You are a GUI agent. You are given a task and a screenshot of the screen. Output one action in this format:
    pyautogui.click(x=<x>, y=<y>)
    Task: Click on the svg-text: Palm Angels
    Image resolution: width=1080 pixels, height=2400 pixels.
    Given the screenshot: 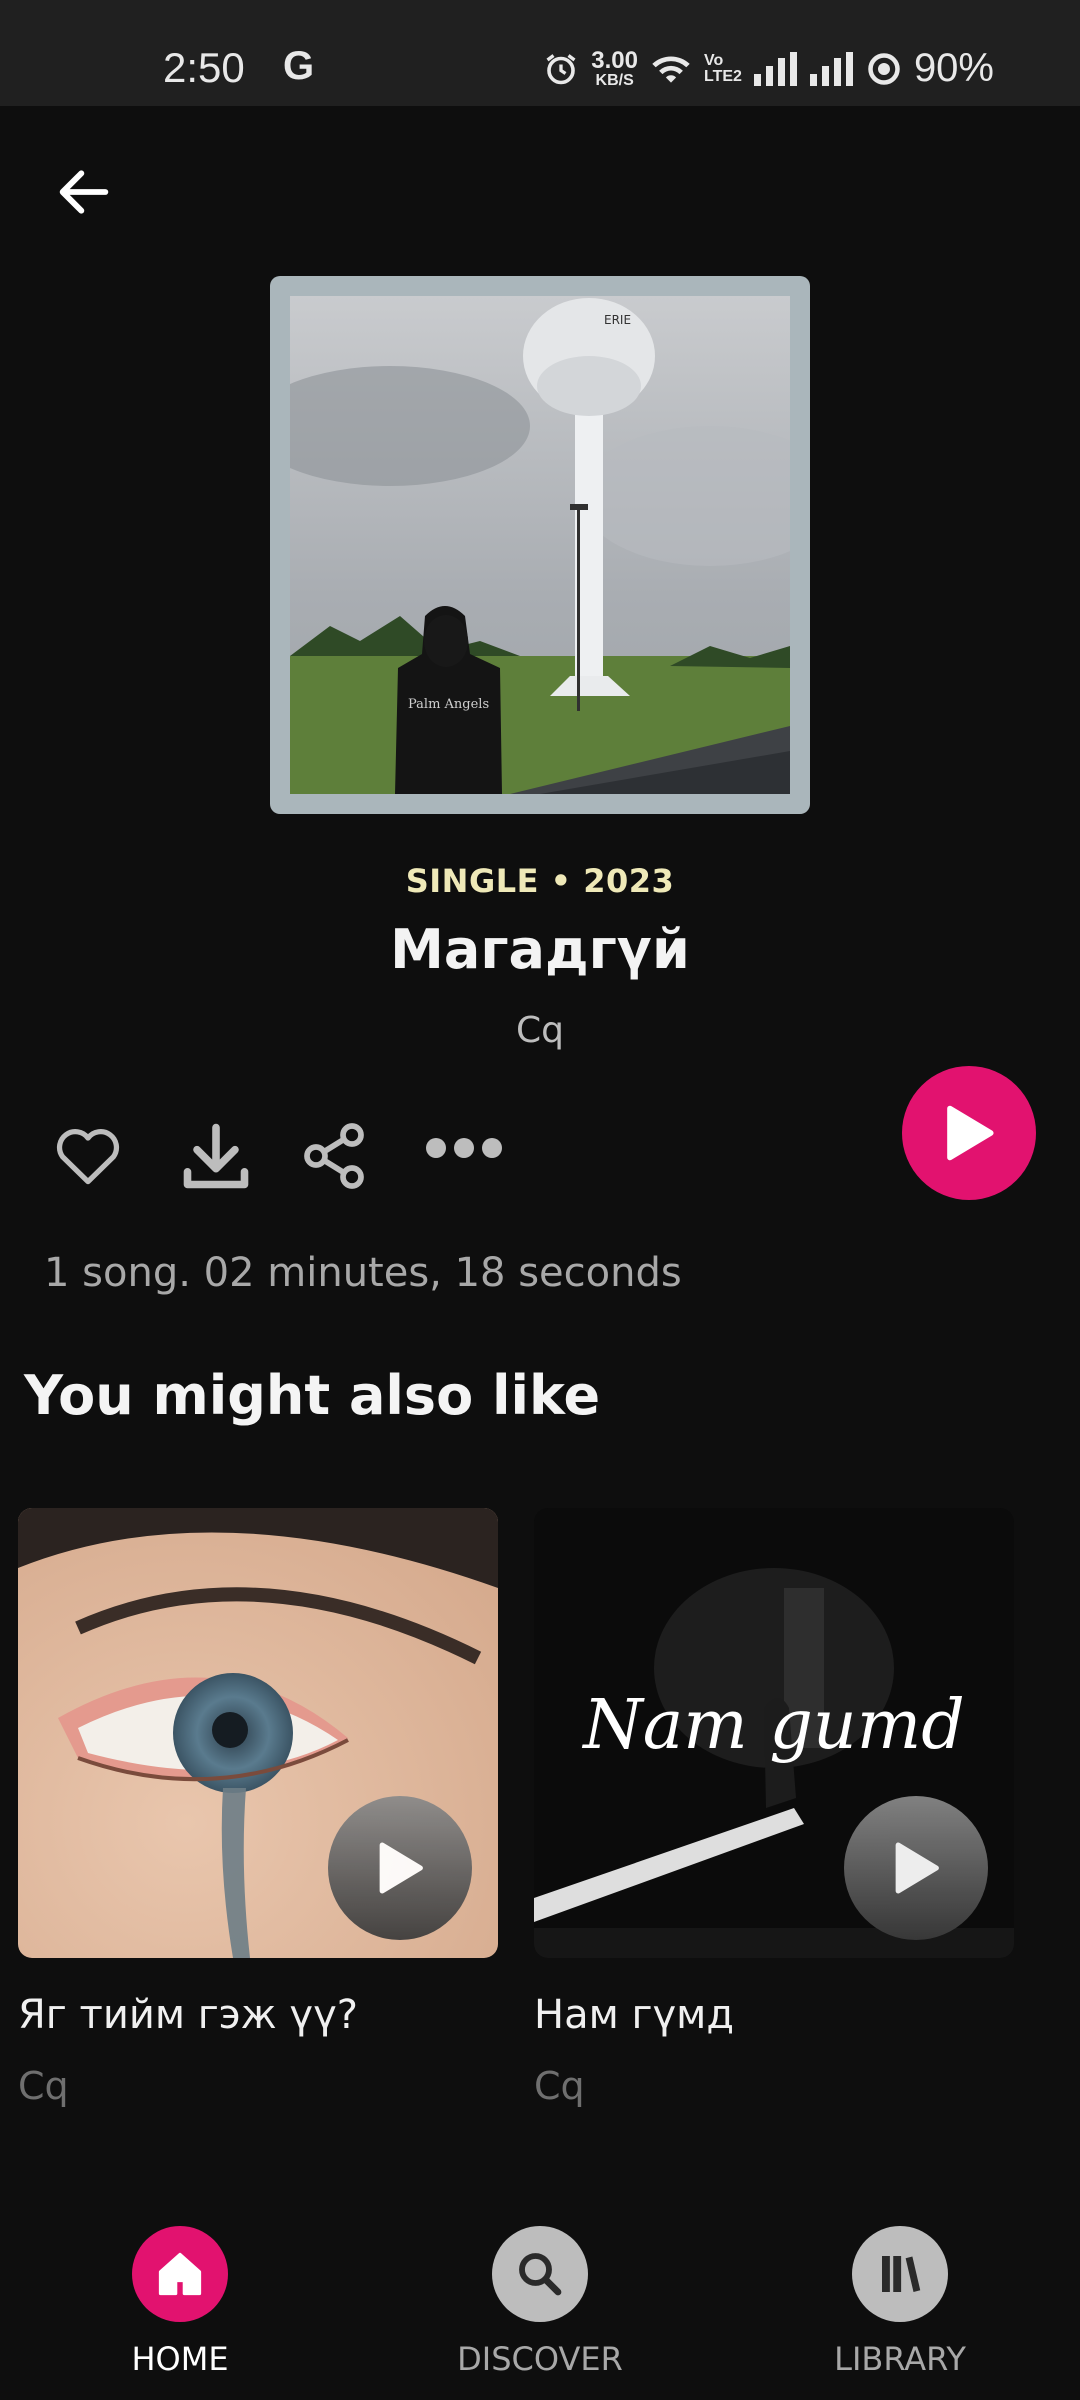 What is the action you would take?
    pyautogui.click(x=448, y=704)
    